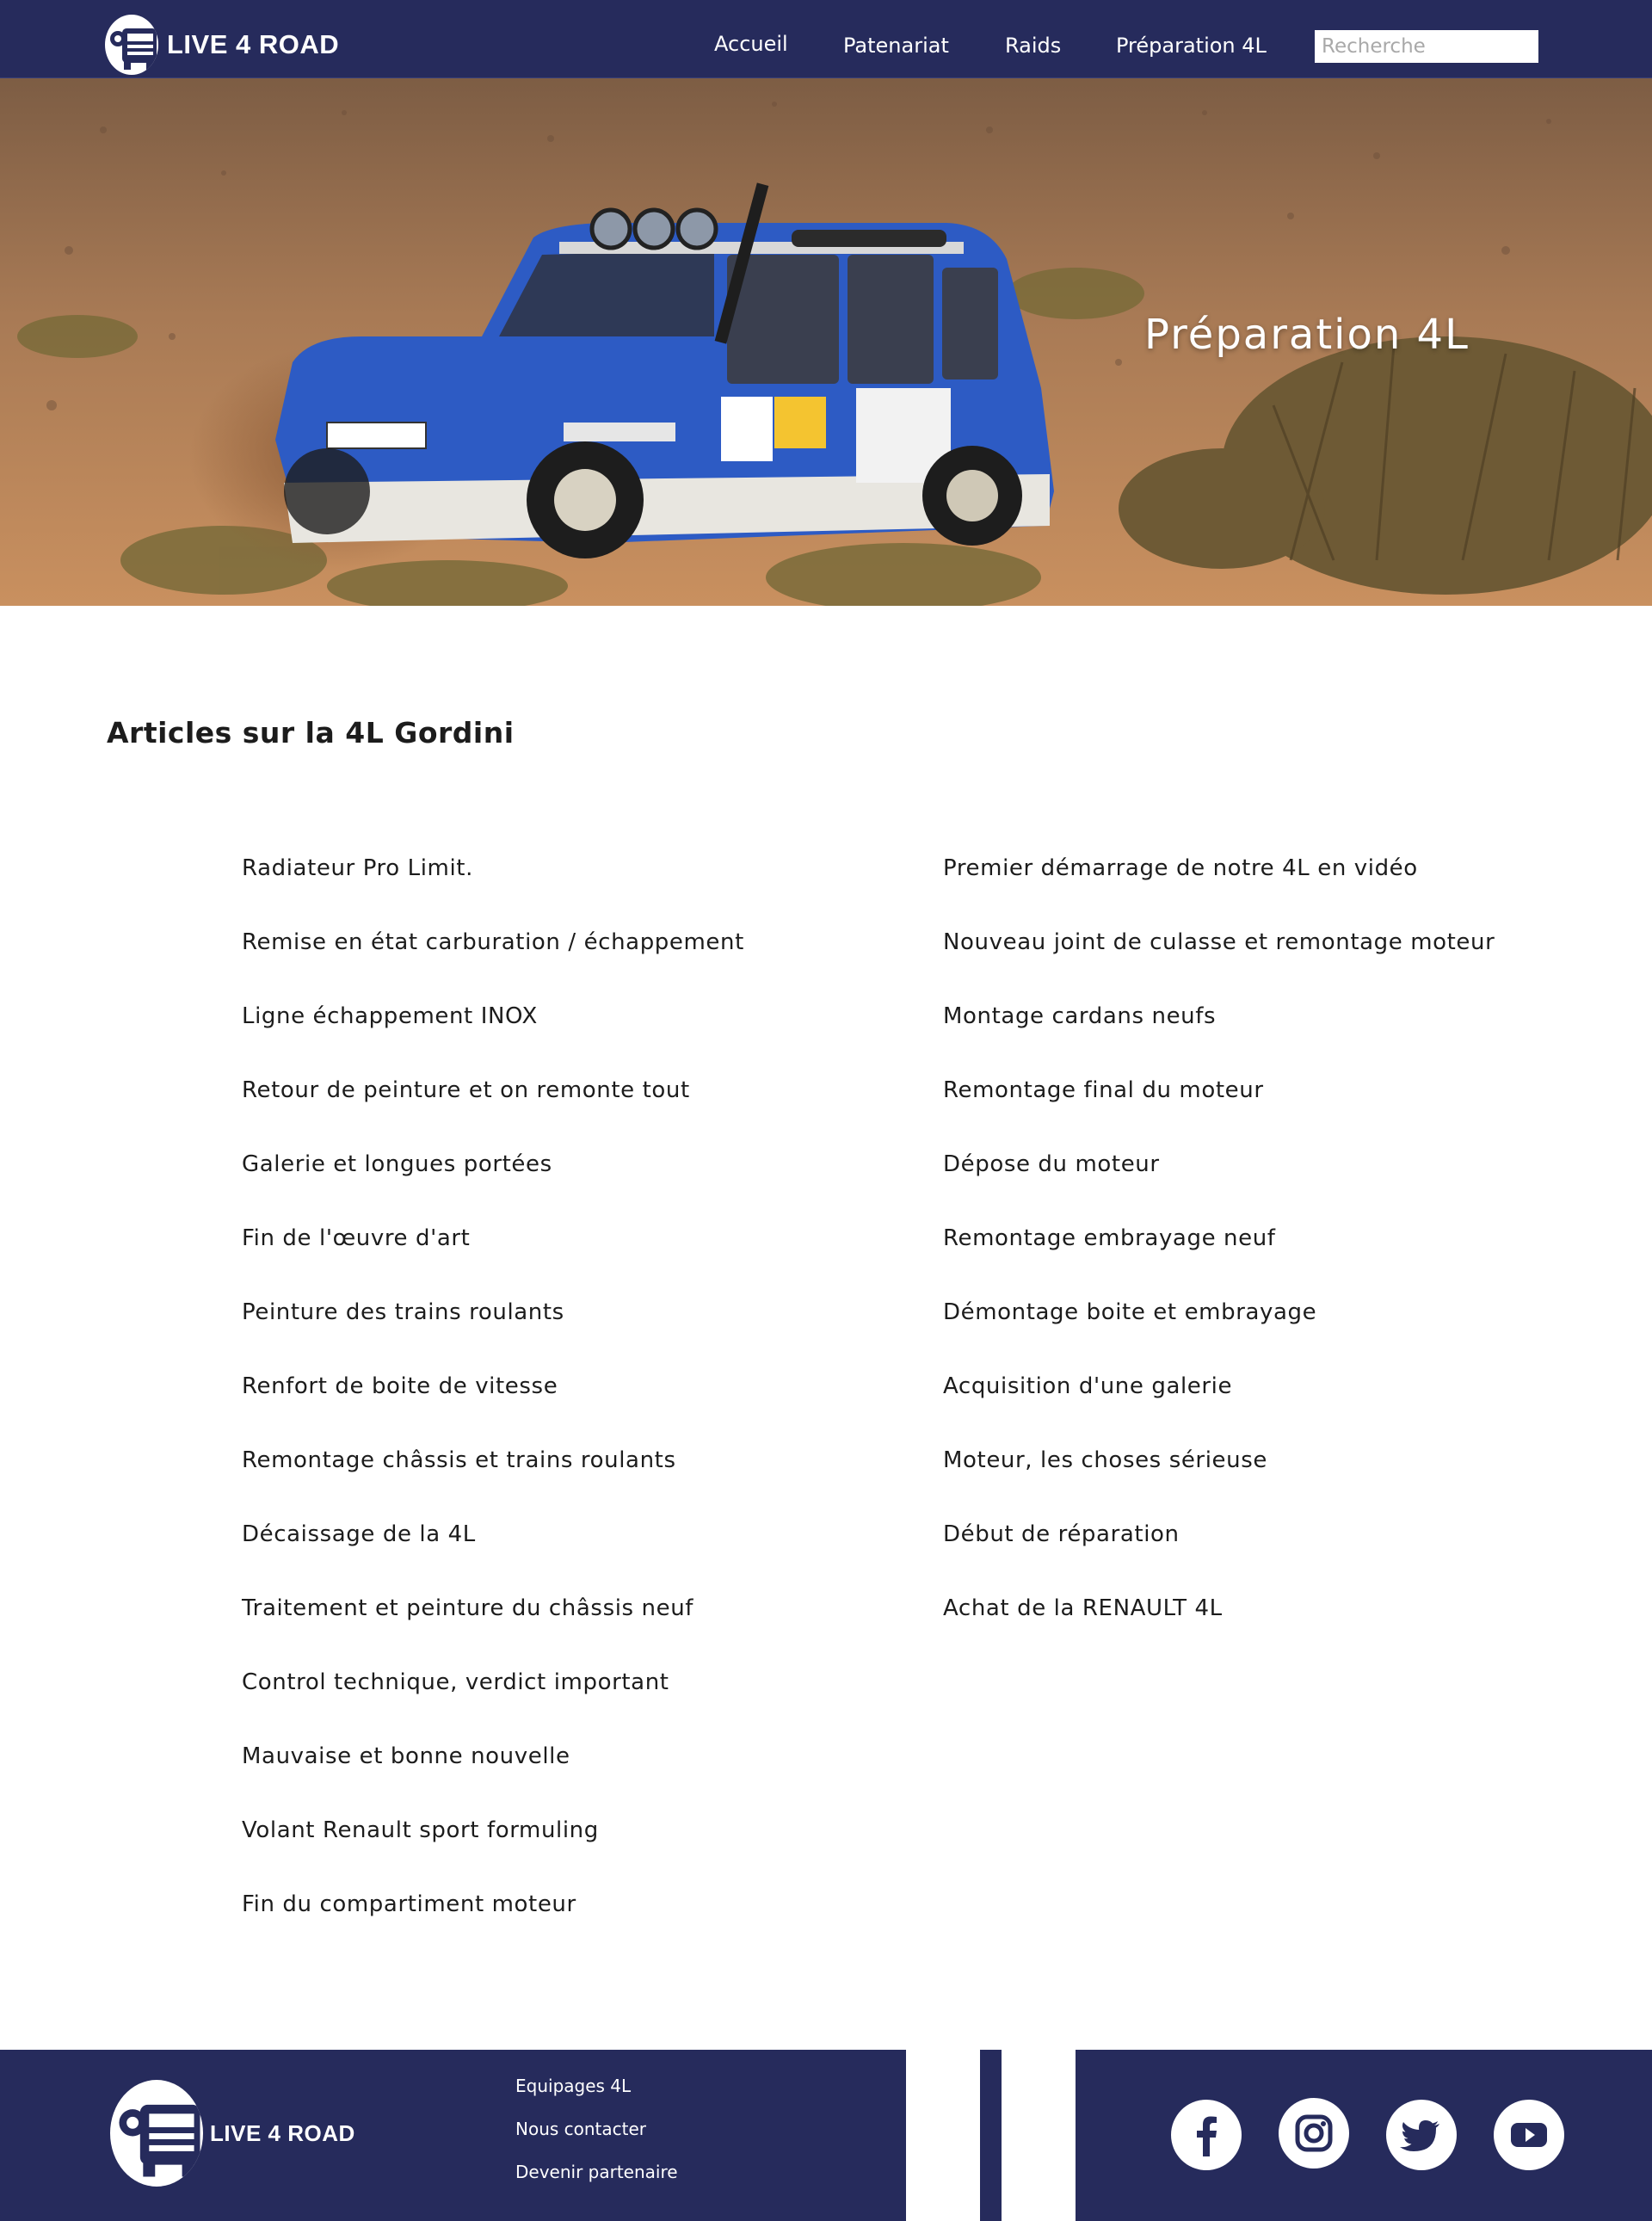 Image resolution: width=1652 pixels, height=2221 pixels. I want to click on footer-logo: LIVE 4 ROAD, so click(232, 2133).